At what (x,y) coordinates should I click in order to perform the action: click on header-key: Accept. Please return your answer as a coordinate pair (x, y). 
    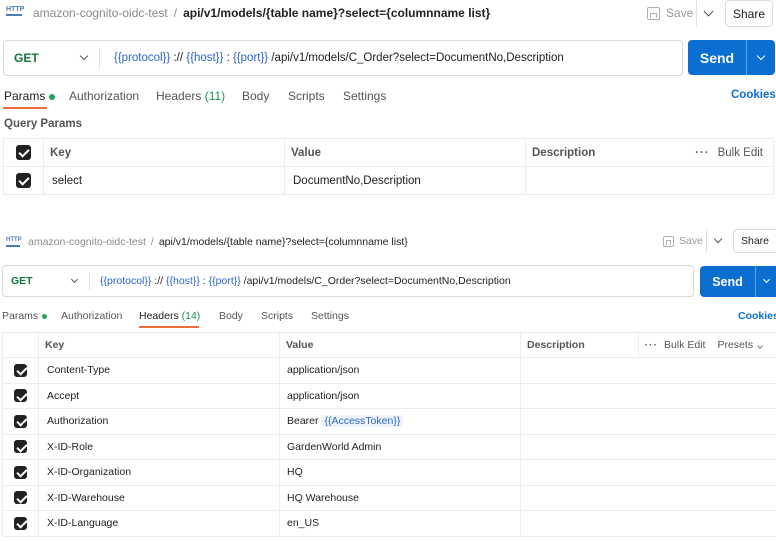
    Looking at the image, I should click on (159, 395).